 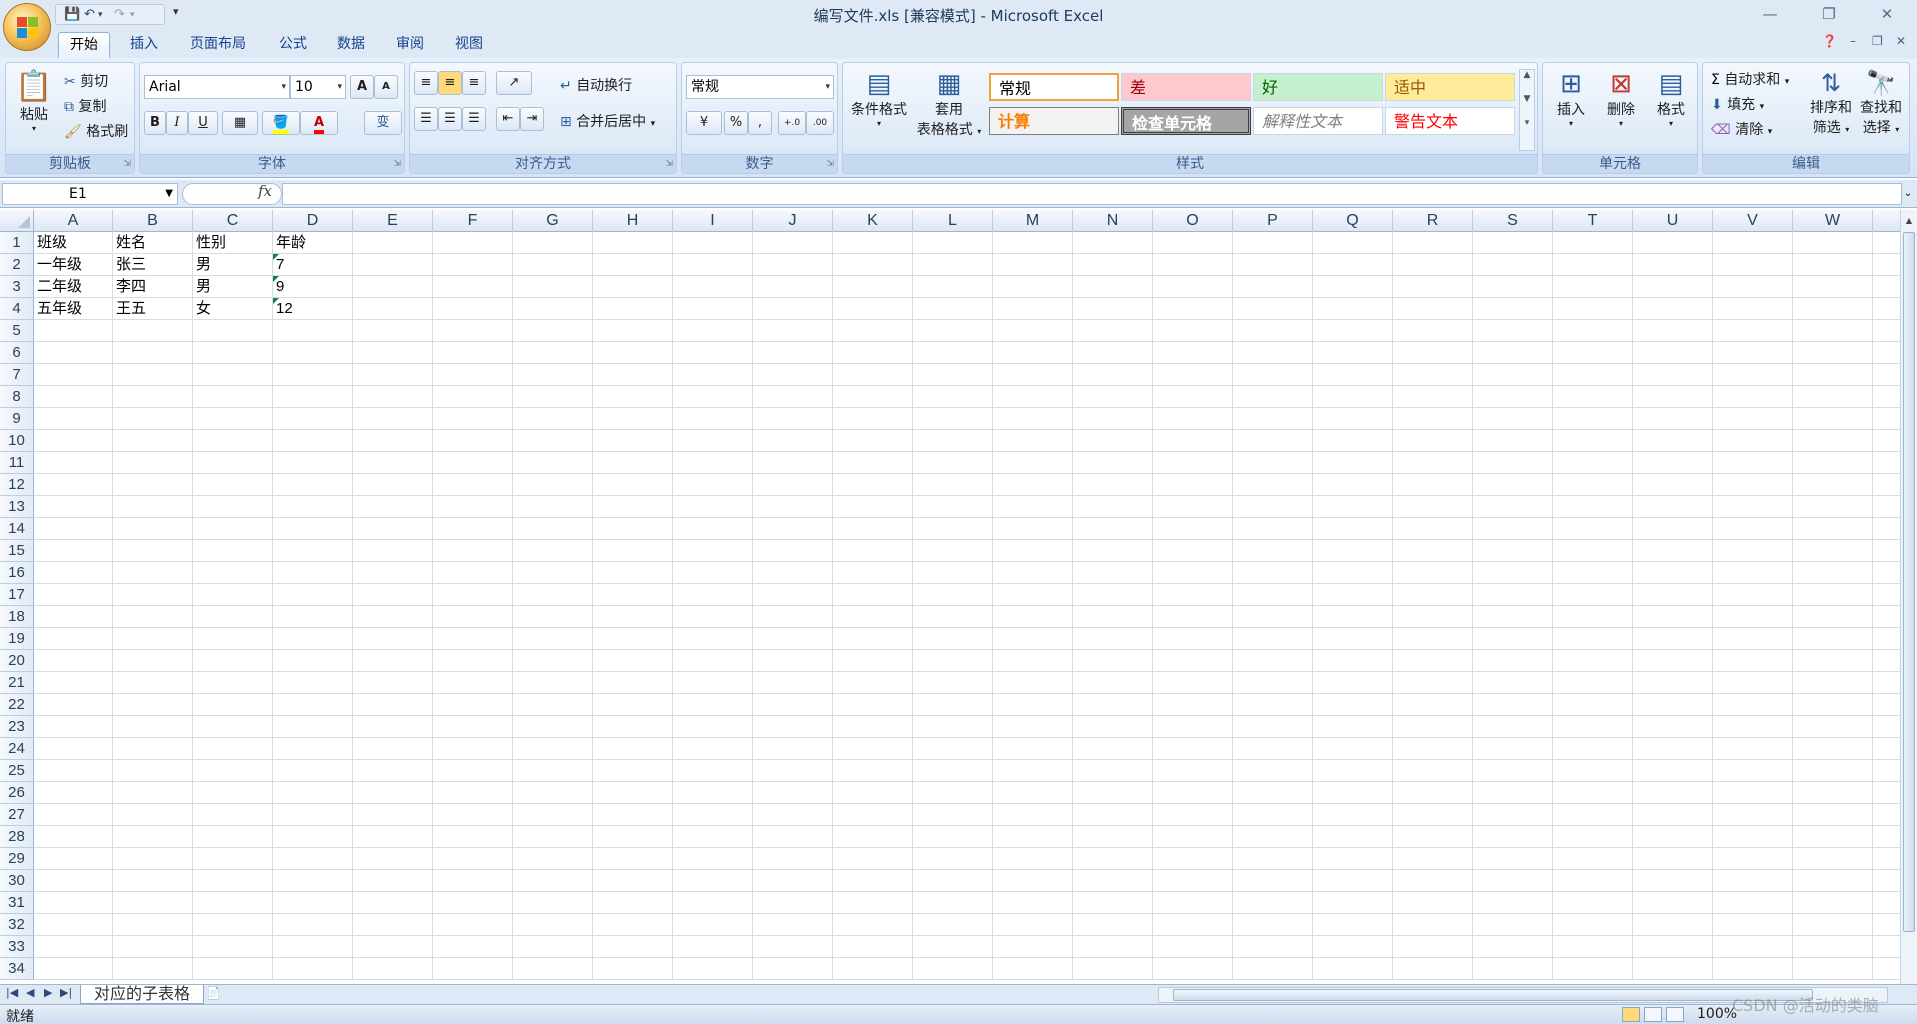 What do you see at coordinates (473, 221) in the screenshot?
I see `column-header: F` at bounding box center [473, 221].